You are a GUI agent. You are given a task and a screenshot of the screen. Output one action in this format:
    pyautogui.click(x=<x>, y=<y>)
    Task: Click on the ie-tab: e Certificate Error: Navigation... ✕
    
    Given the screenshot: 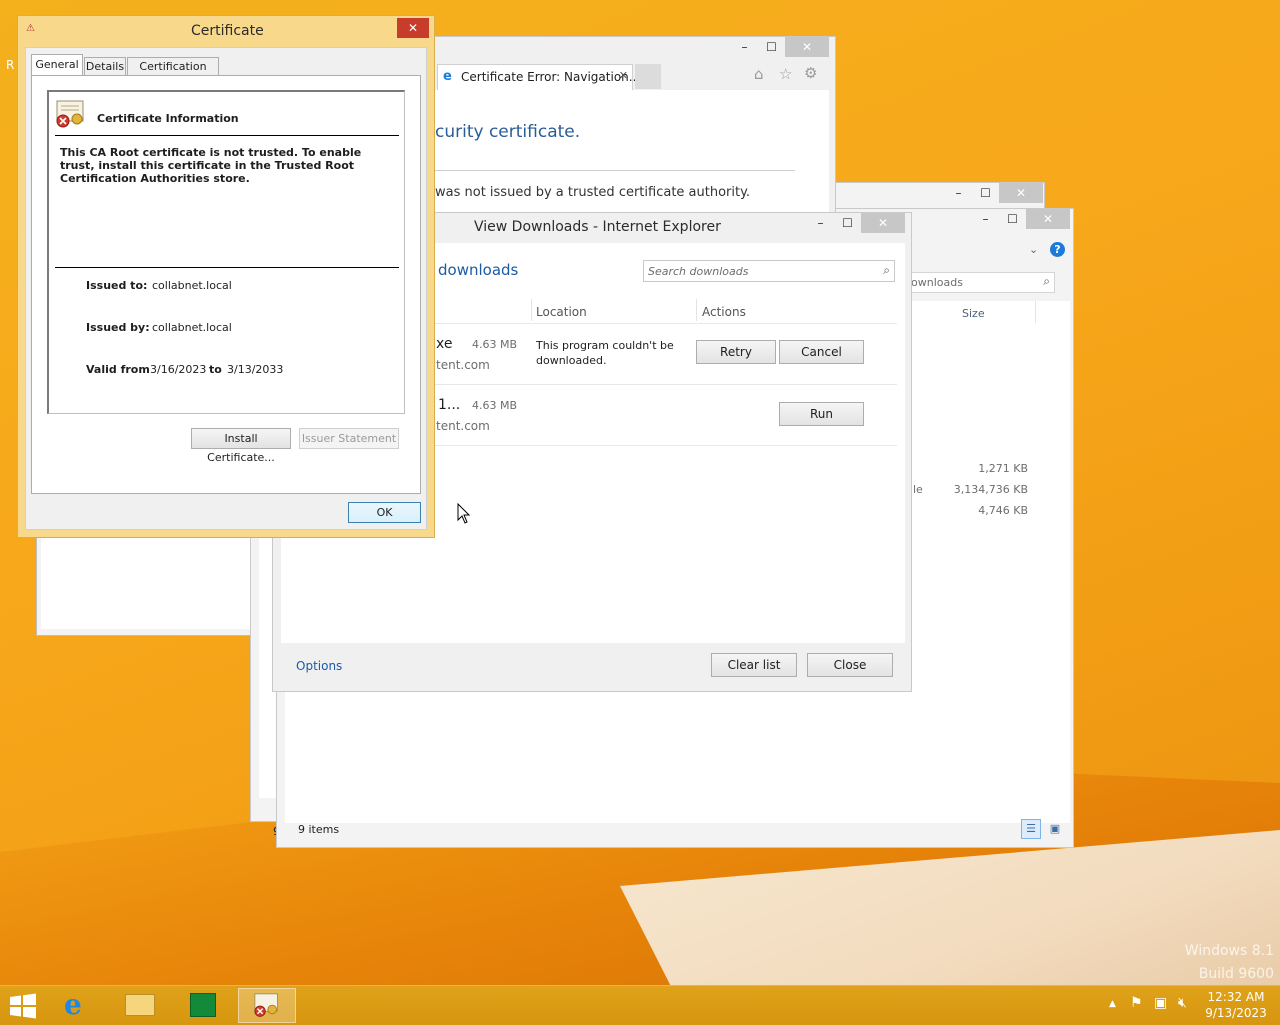 What is the action you would take?
    pyautogui.click(x=538, y=77)
    